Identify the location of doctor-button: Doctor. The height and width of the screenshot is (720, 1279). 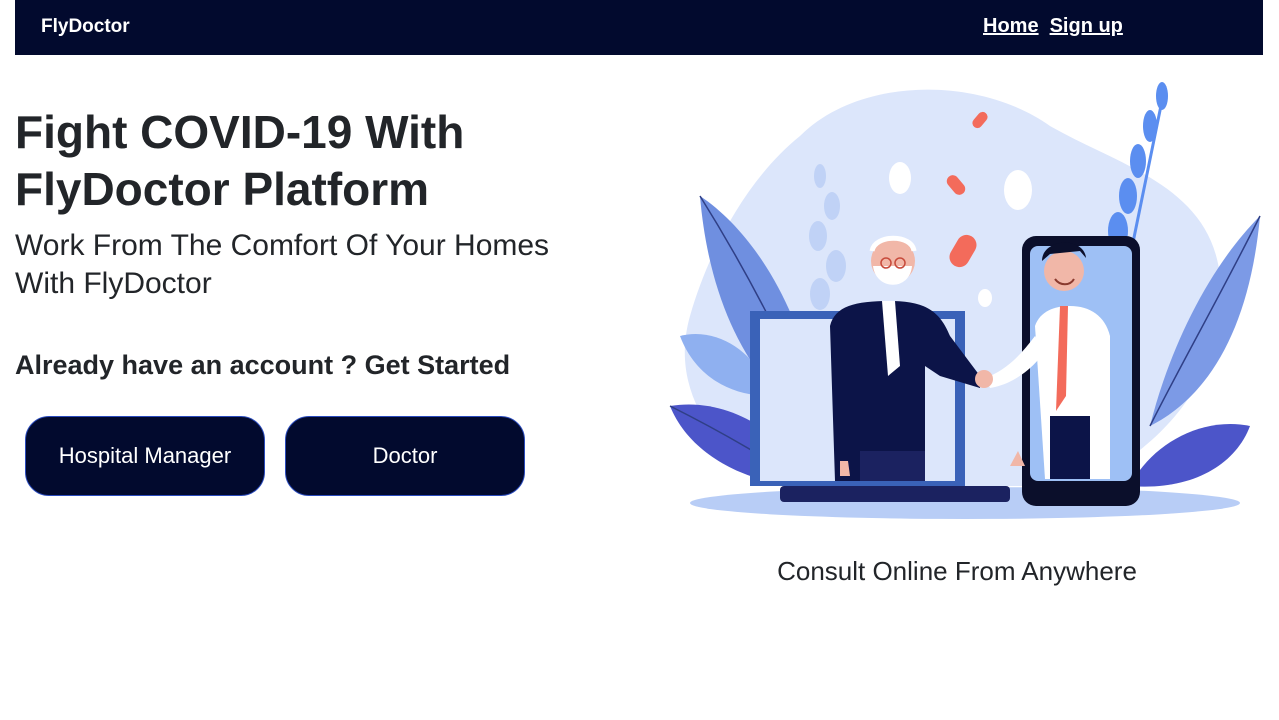
(405, 456).